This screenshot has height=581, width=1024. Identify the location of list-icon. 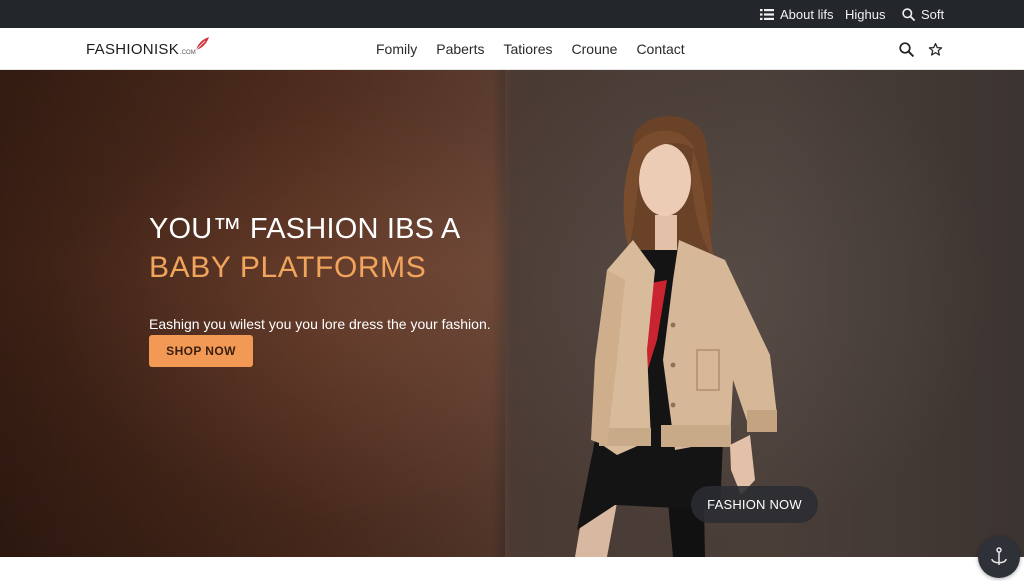
(767, 14).